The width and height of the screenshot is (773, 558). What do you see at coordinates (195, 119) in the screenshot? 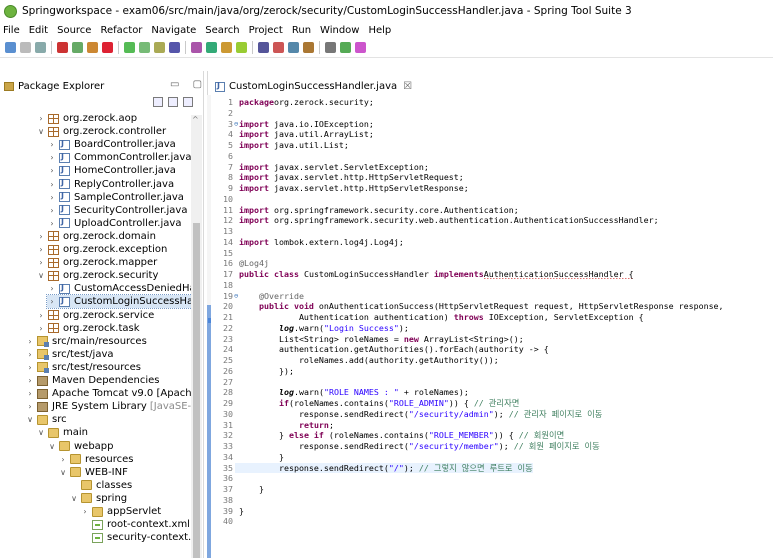
I see `scroll-up-arrow: ^` at bounding box center [195, 119].